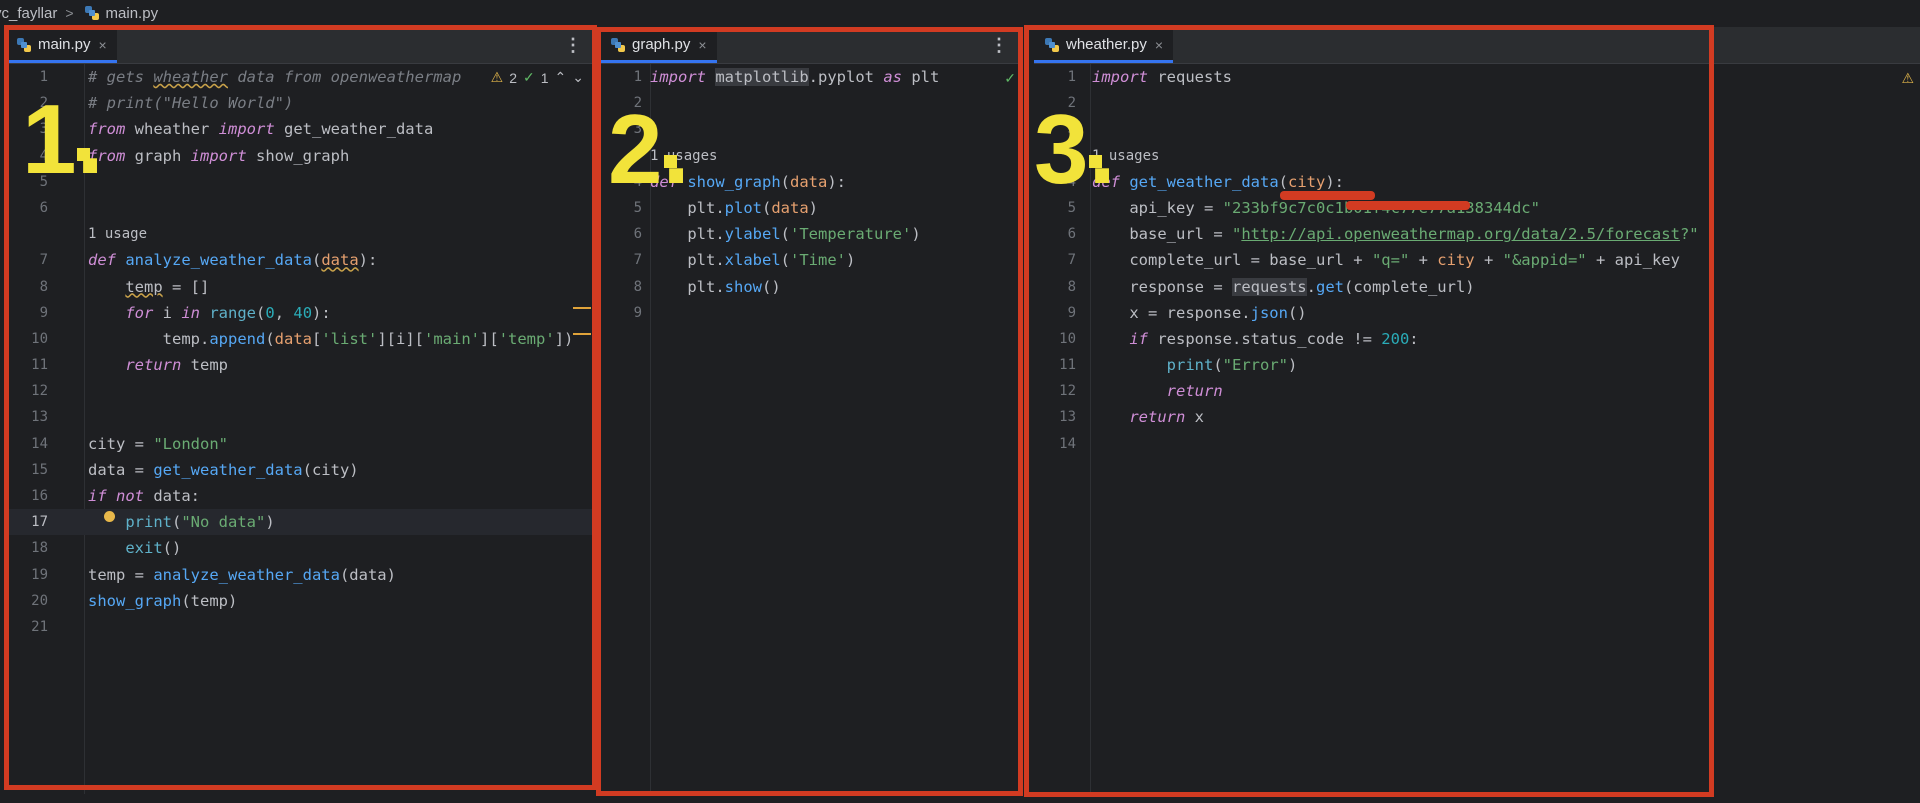 The height and width of the screenshot is (803, 1920). Describe the element at coordinates (117, 234) in the screenshot. I see `usage-hint-text: 1 usage` at that location.